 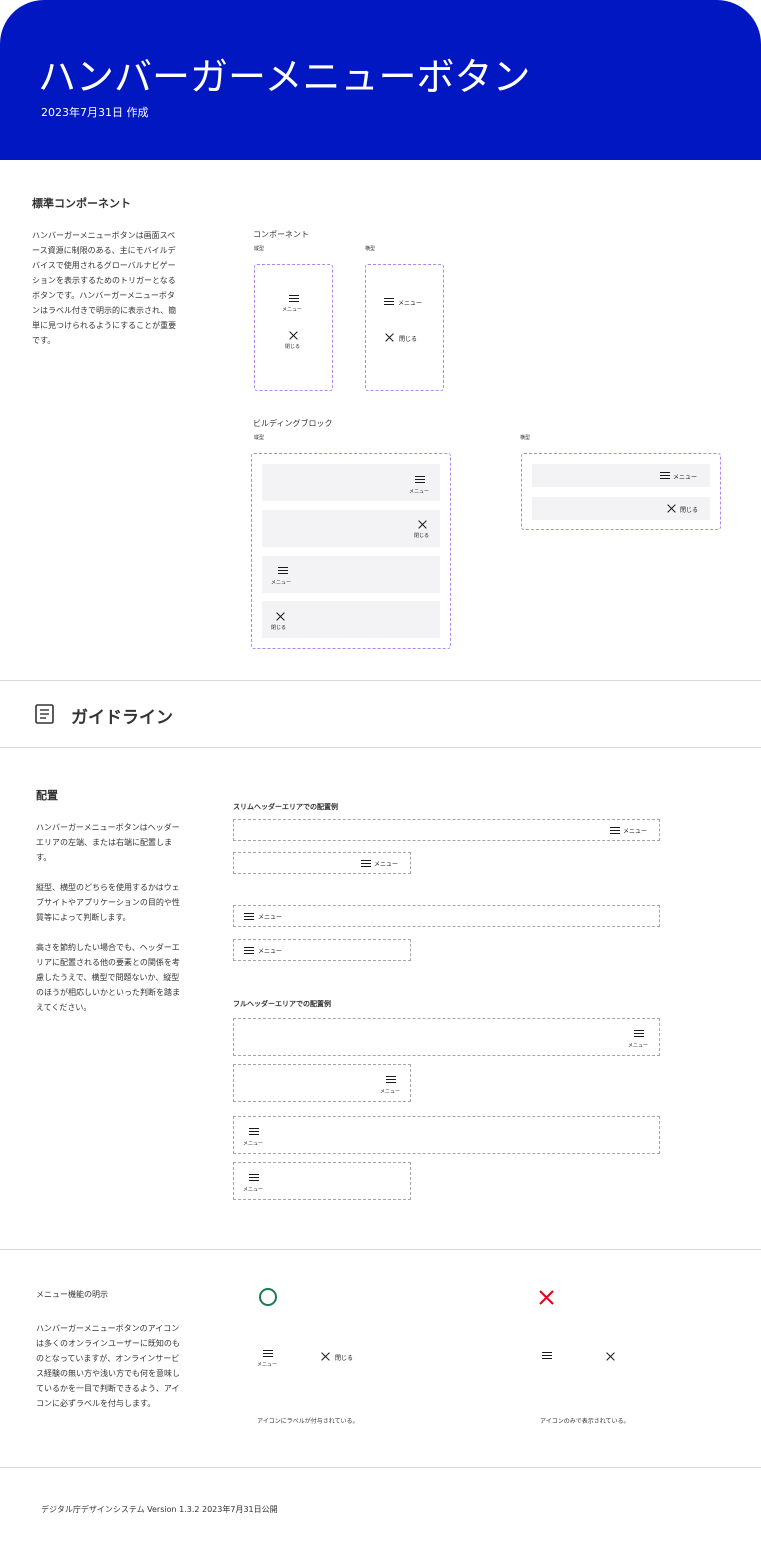 I want to click on slim-narrow-left: メニュー, so click(x=322, y=950).